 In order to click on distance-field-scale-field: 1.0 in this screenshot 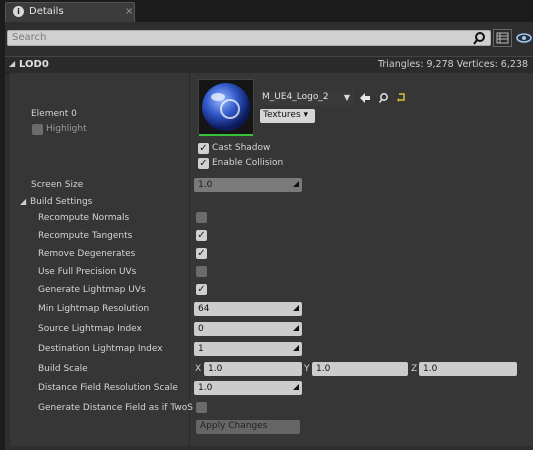, I will do `click(248, 388)`.